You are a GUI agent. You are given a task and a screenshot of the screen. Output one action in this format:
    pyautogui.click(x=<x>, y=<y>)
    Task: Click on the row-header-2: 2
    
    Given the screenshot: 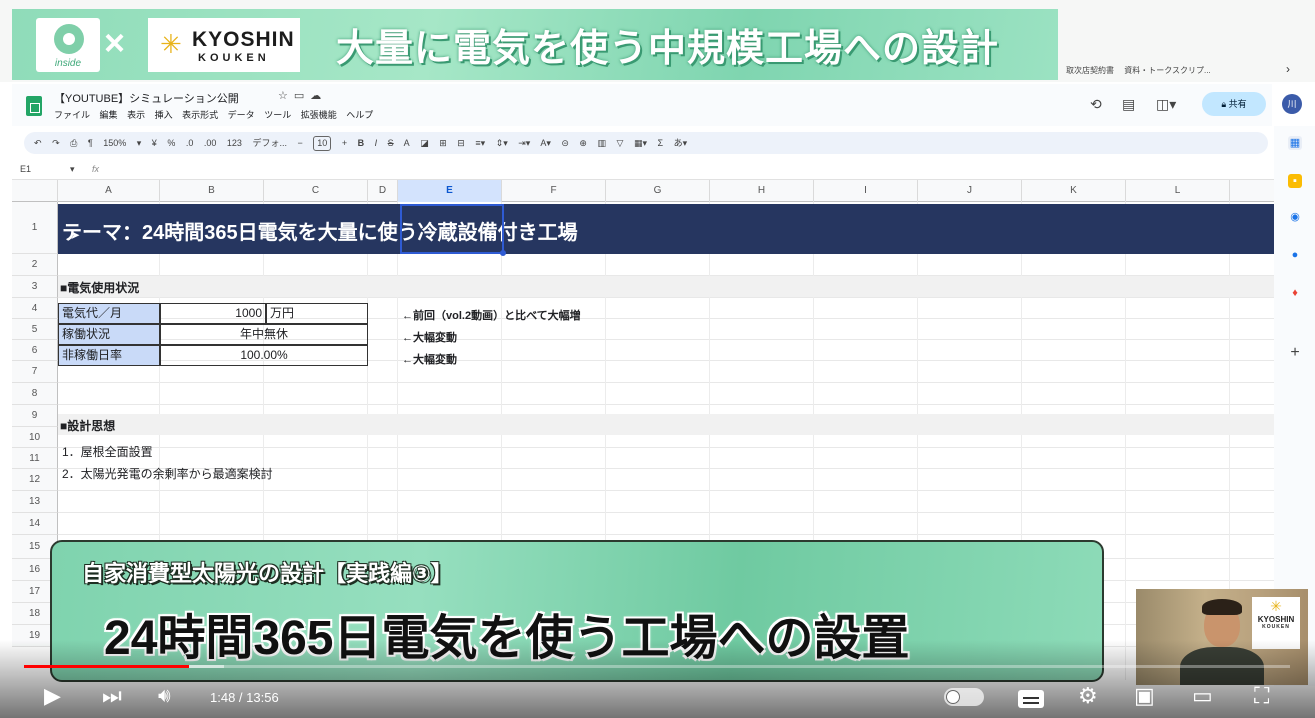 What is the action you would take?
    pyautogui.click(x=35, y=265)
    